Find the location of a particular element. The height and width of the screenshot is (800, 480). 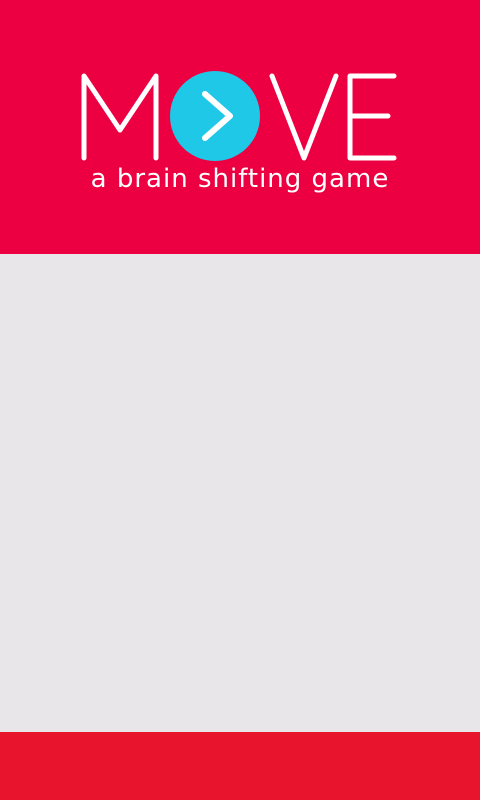

logo-letter-o is located at coordinates (215, 116).